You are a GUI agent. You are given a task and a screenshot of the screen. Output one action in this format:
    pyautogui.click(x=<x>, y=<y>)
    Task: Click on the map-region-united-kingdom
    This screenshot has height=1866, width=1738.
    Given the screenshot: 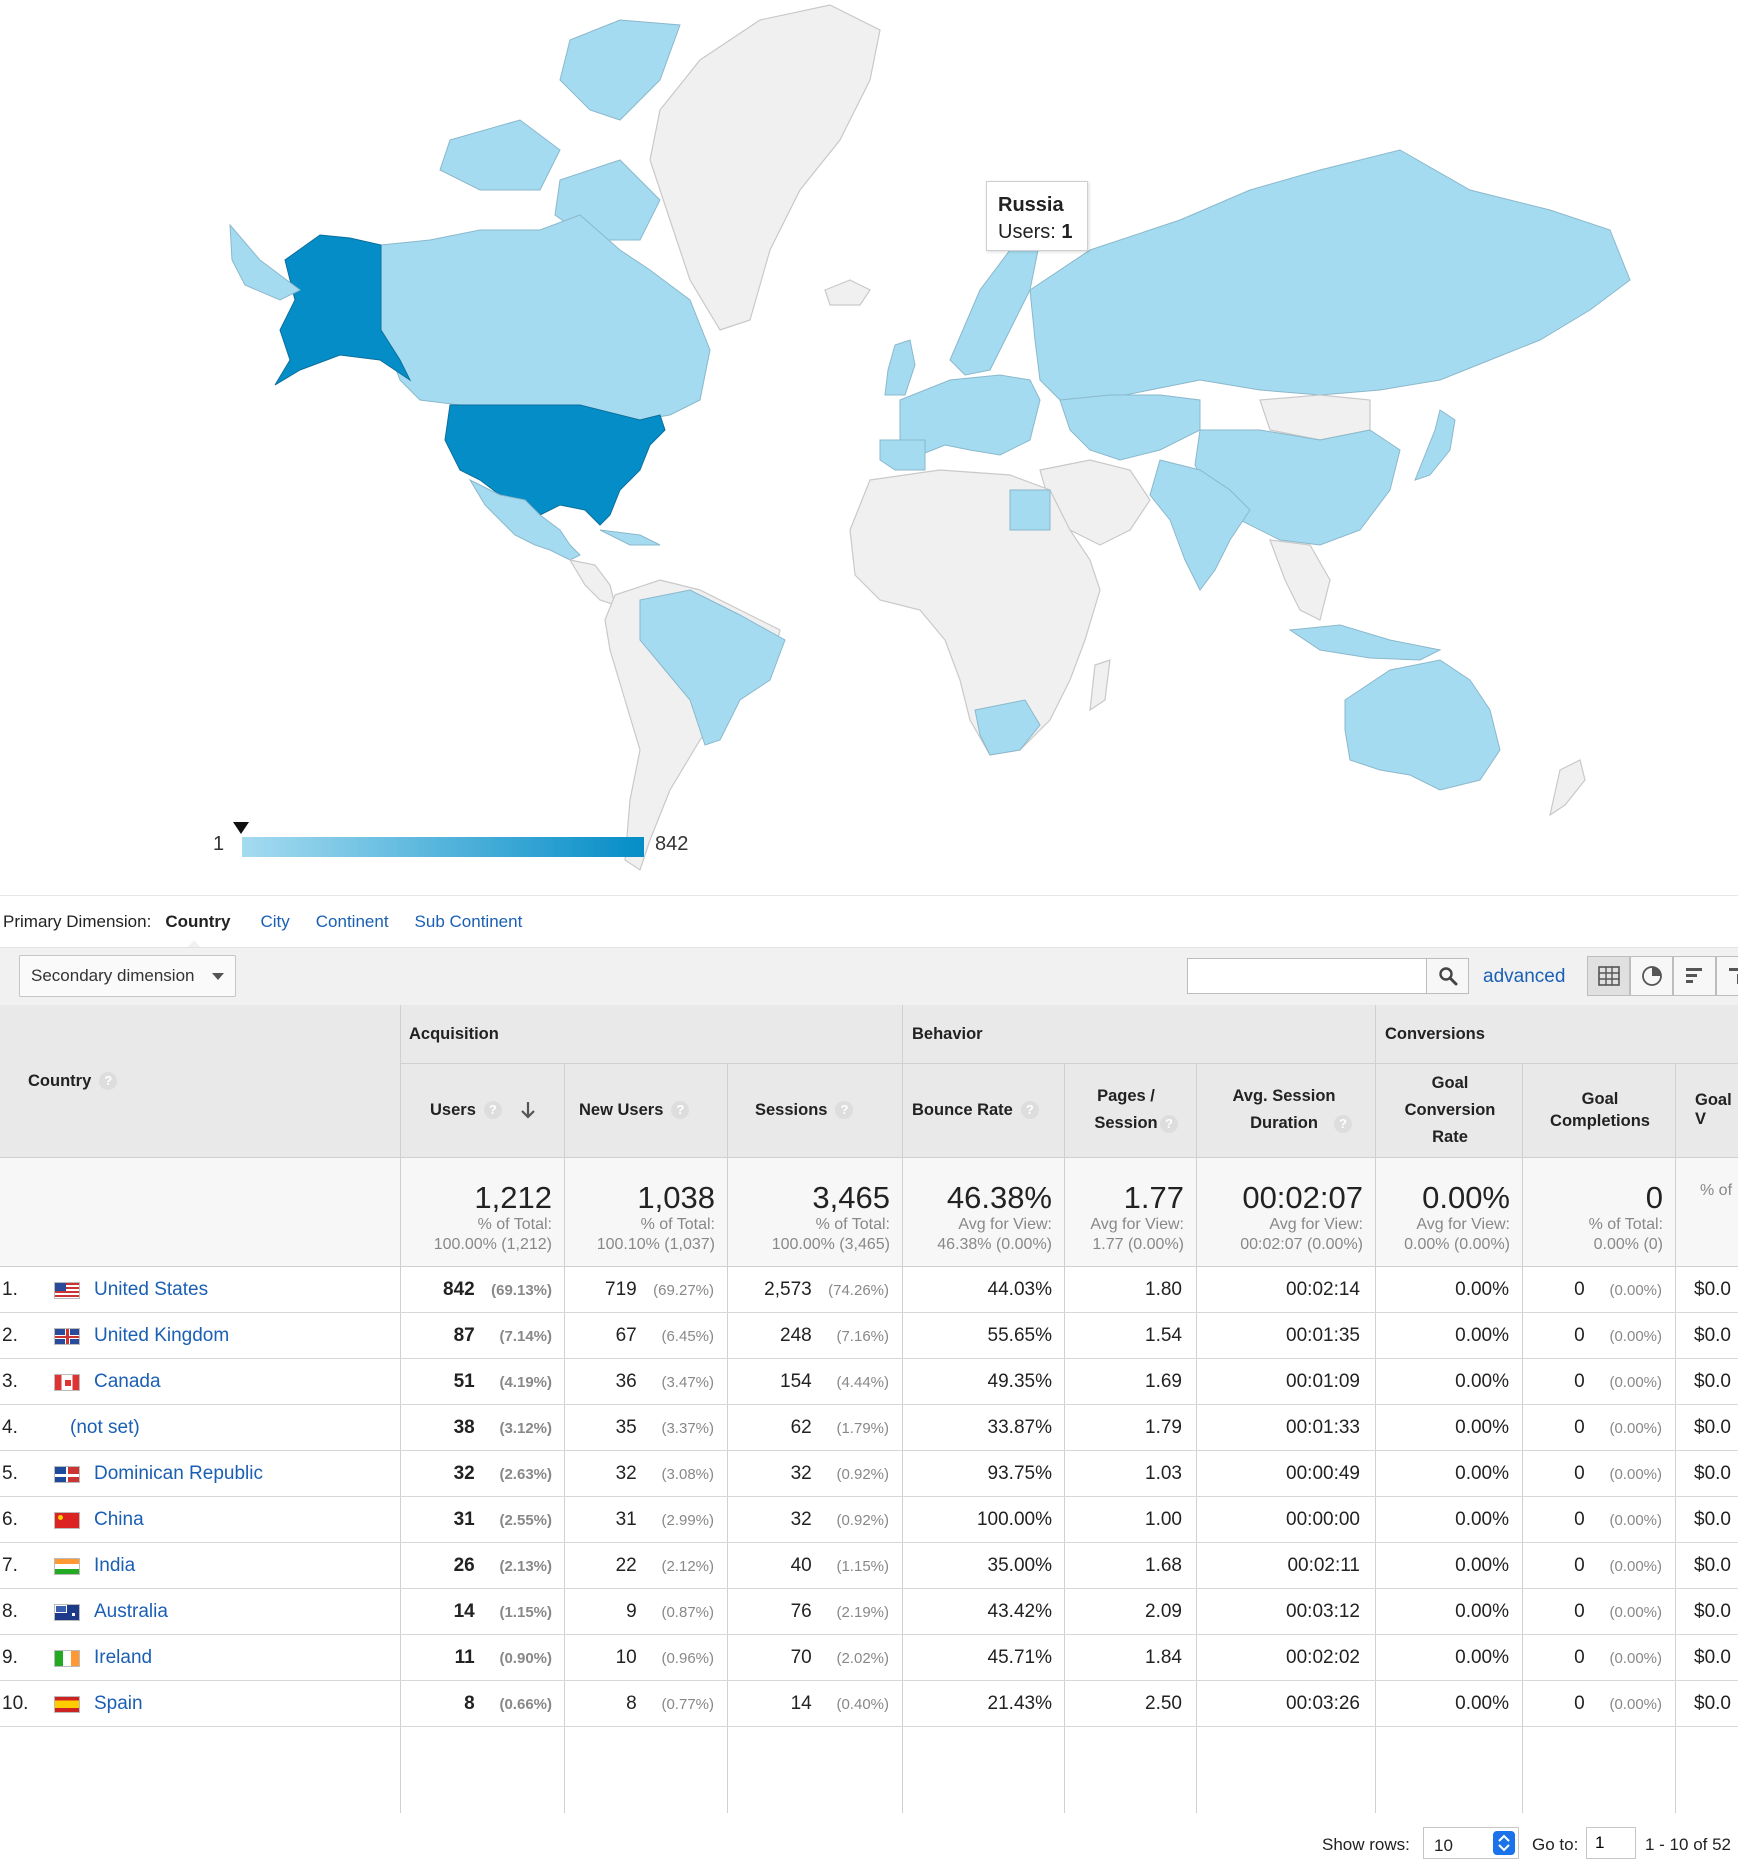 What is the action you would take?
    pyautogui.click(x=900, y=367)
    